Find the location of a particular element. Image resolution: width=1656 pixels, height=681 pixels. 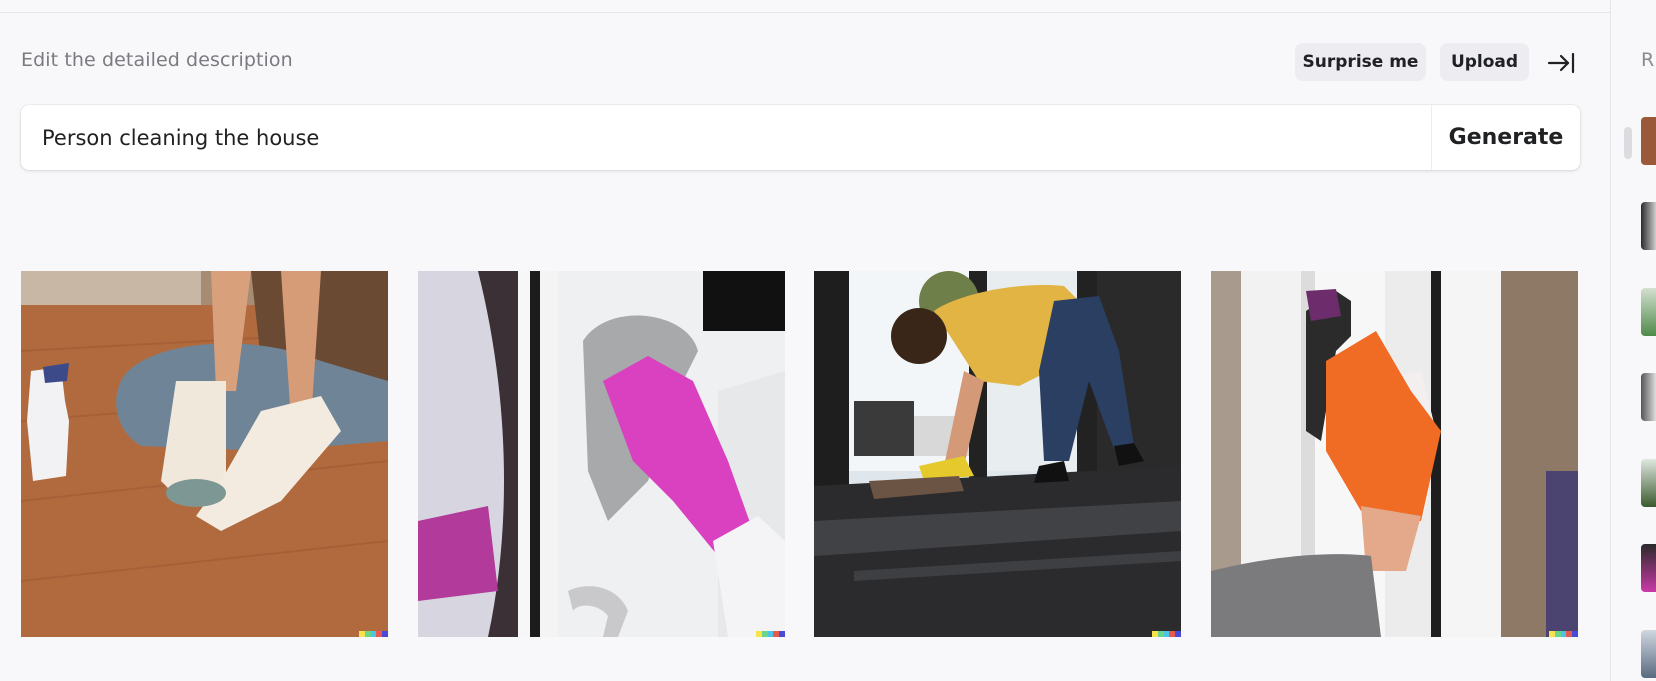

prompt-input is located at coordinates (726, 137).